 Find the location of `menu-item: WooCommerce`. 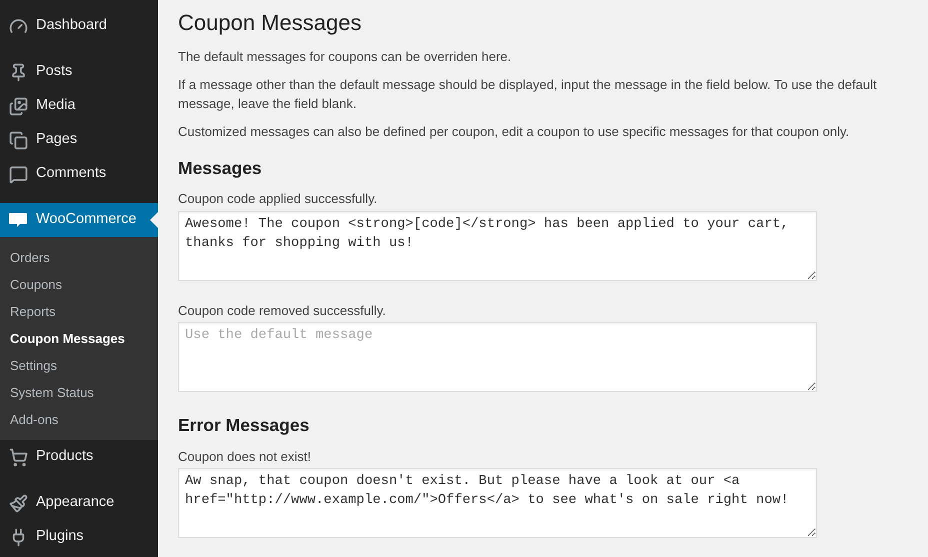

menu-item: WooCommerce is located at coordinates (79, 220).